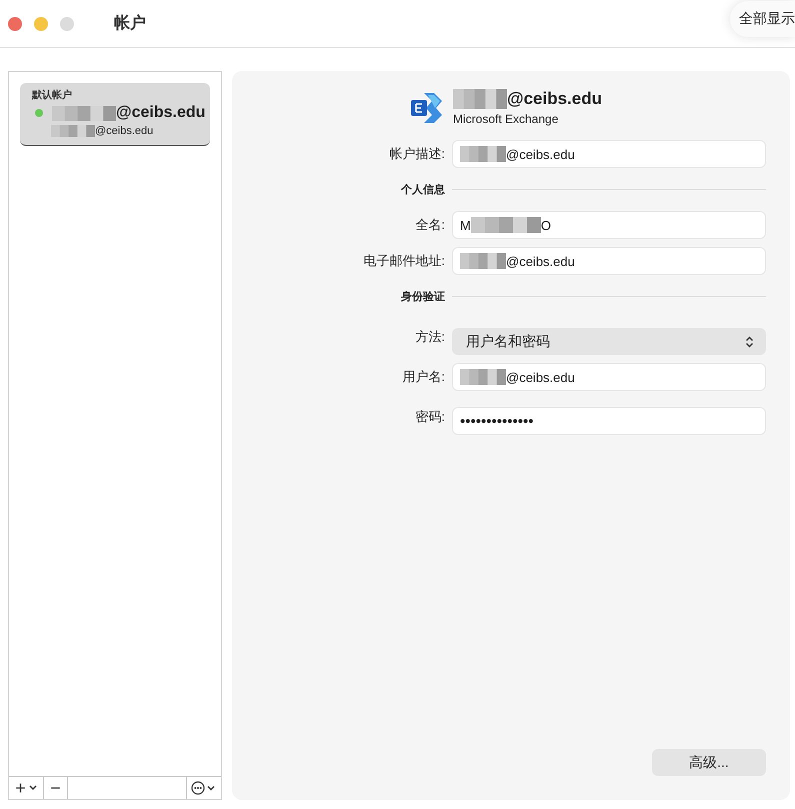 This screenshot has width=795, height=809. I want to click on password-dots: ••••••••••••••, so click(497, 421).